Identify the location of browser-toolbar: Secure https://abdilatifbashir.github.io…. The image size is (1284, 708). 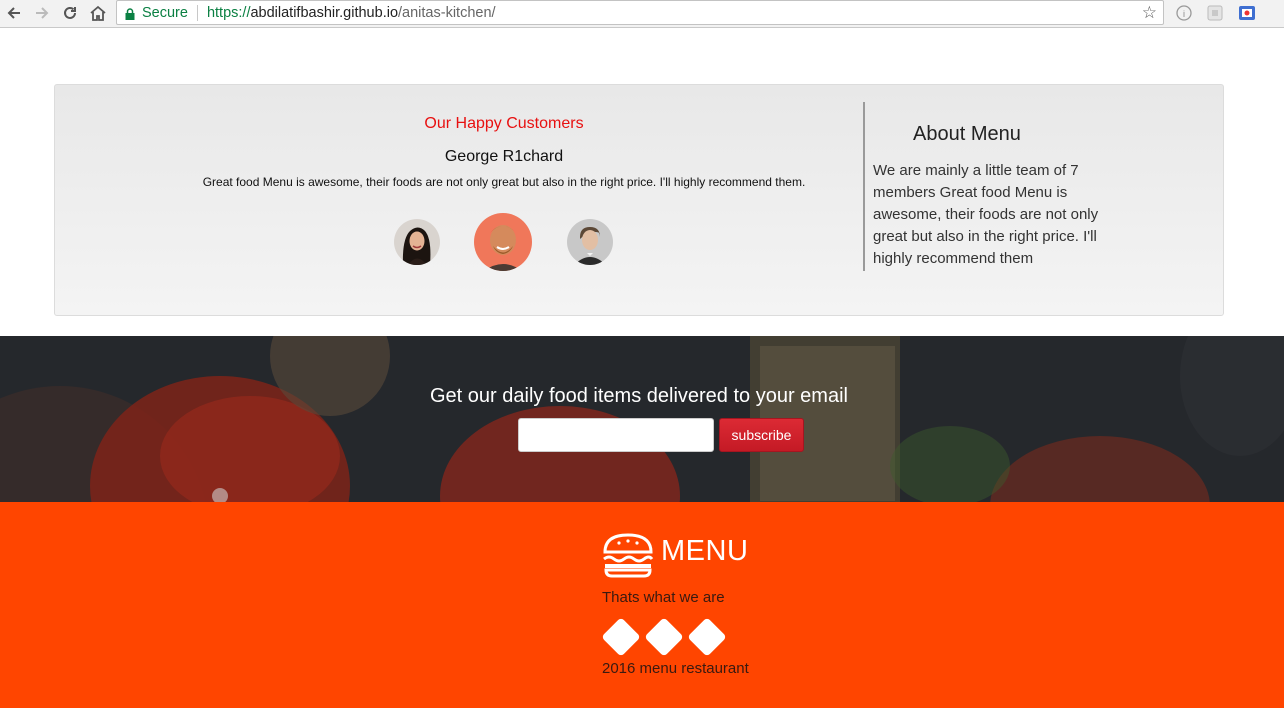
(642, 14).